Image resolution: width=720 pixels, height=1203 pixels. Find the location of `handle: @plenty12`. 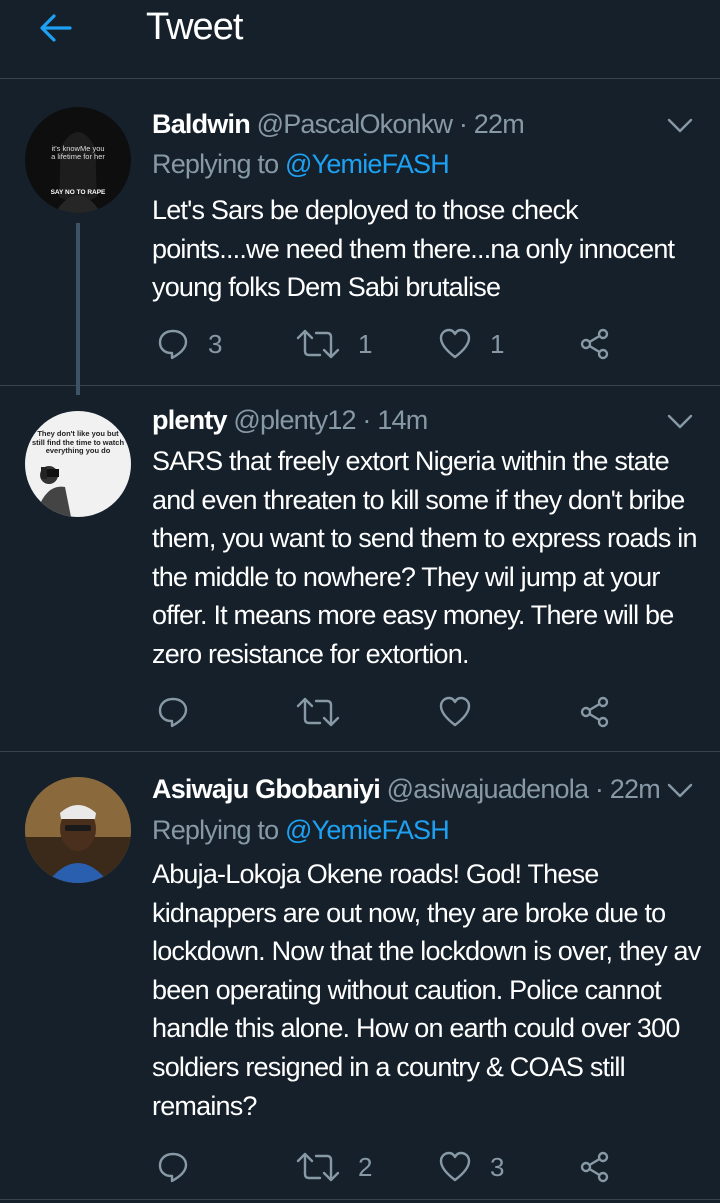

handle: @plenty12 is located at coordinates (294, 420).